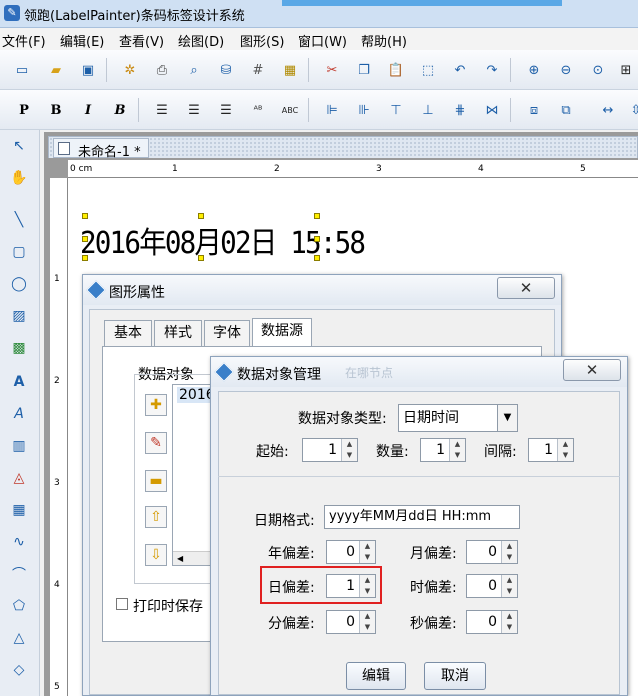 Image resolution: width=638 pixels, height=696 pixels. What do you see at coordinates (19, 252) in the screenshot?
I see `rectangle-tool-icon: ▢` at bounding box center [19, 252].